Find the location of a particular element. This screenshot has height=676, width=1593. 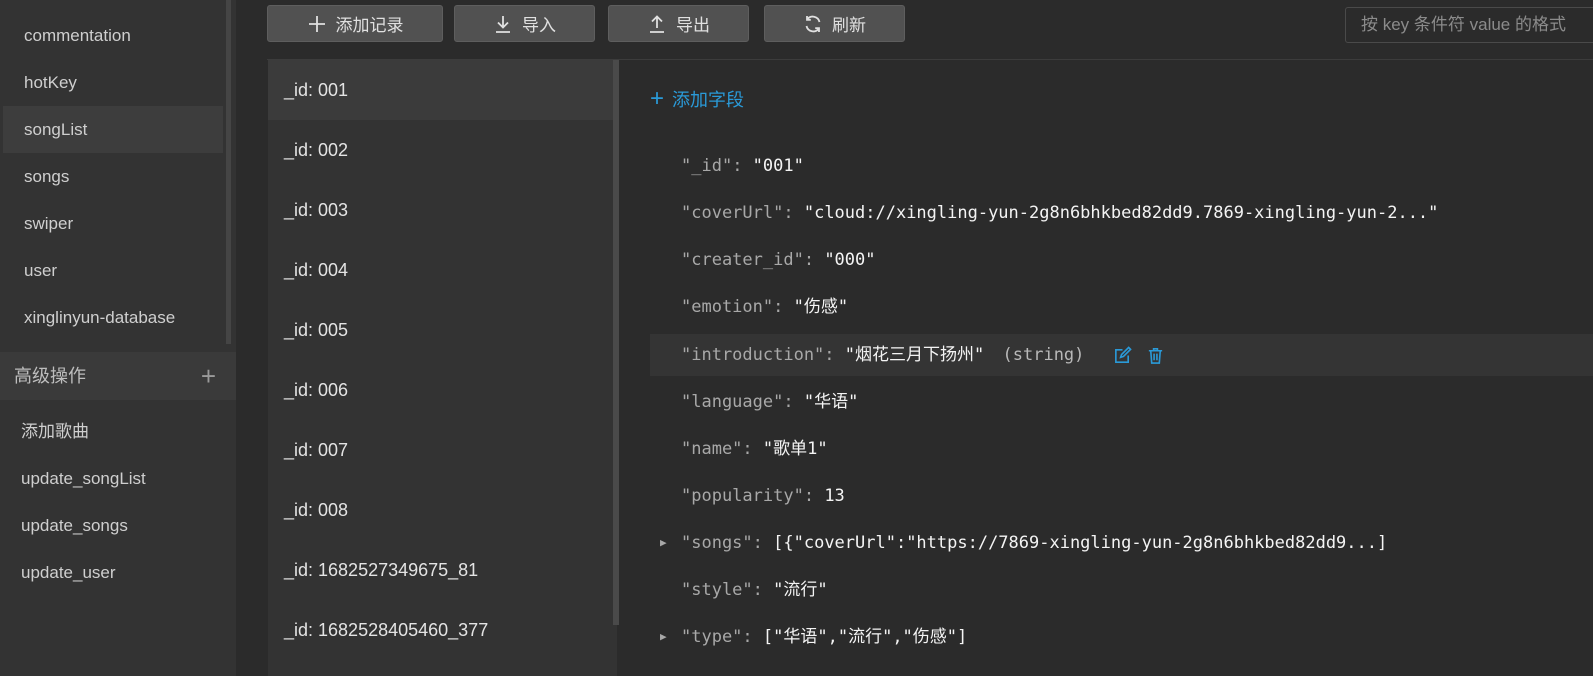

collection-item-user: user is located at coordinates (113, 270).